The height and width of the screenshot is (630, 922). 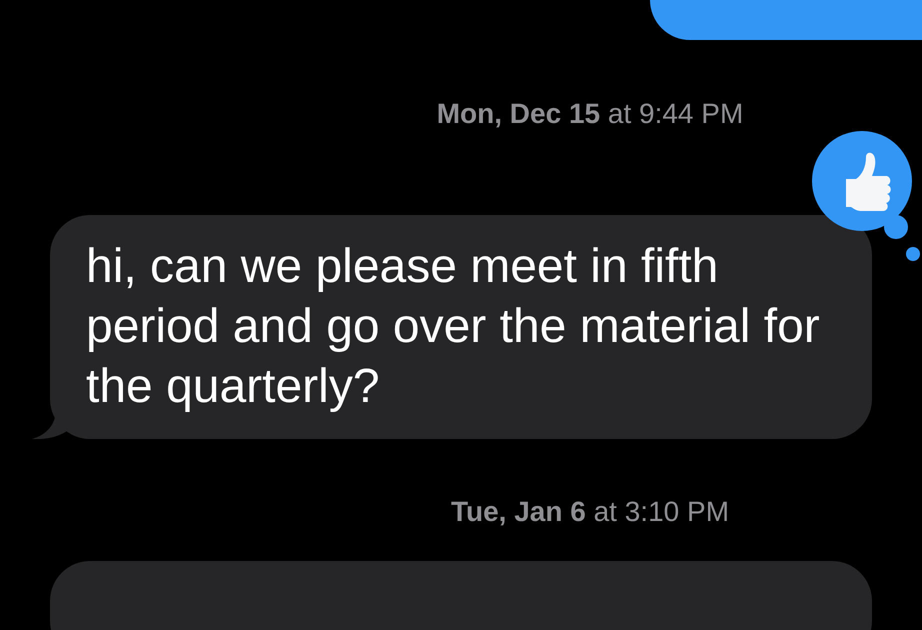 What do you see at coordinates (590, 512) in the screenshot?
I see `timestamp: Tue, Jan 6 at 3:10 PM` at bounding box center [590, 512].